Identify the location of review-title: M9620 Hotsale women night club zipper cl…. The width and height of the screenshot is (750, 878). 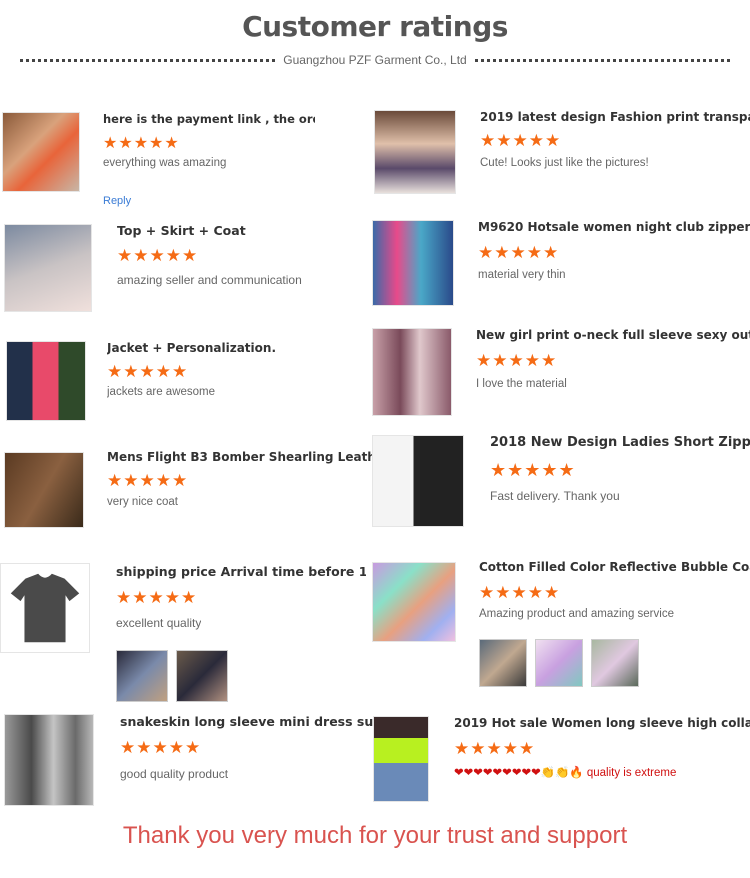
(614, 227).